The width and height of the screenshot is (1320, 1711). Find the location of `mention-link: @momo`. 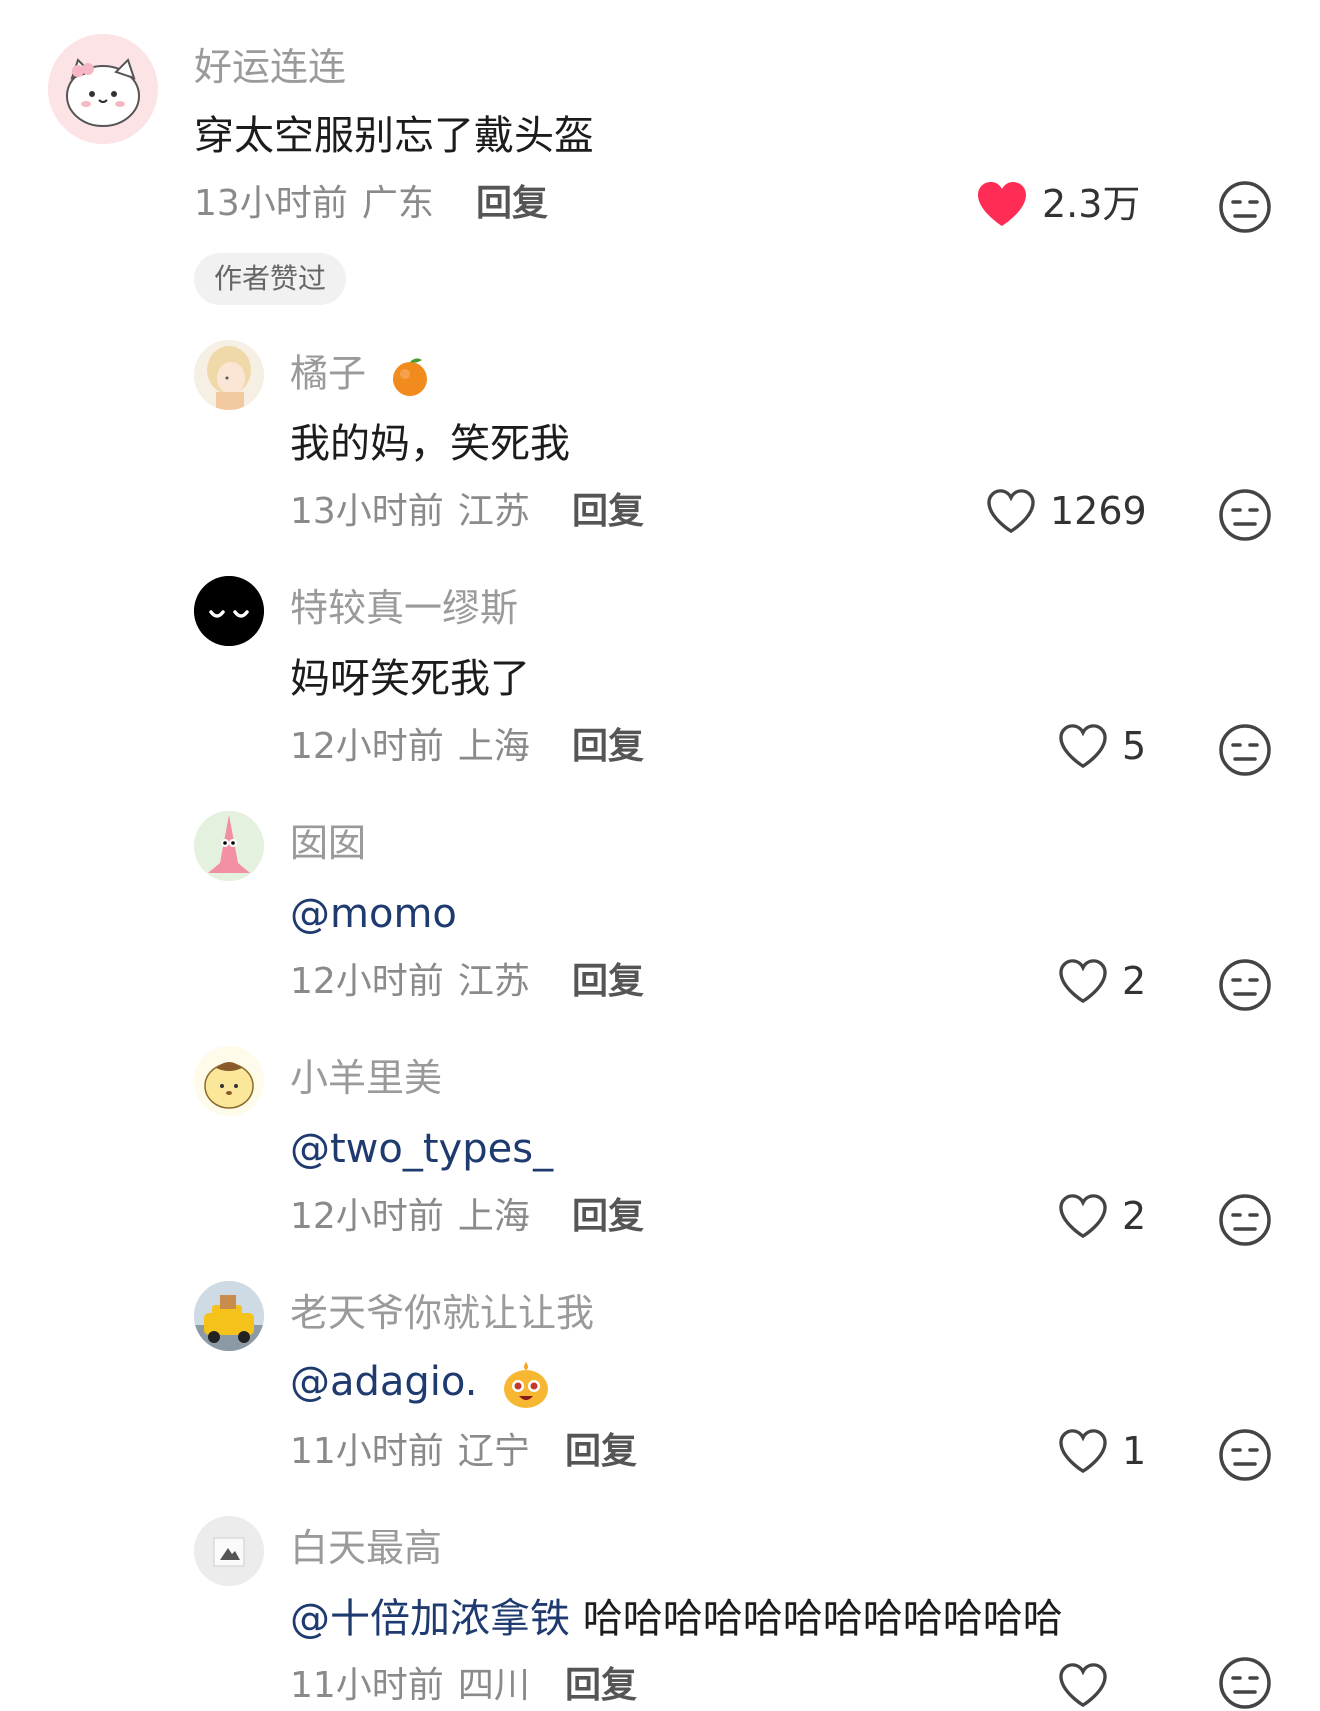

mention-link: @momo is located at coordinates (373, 914).